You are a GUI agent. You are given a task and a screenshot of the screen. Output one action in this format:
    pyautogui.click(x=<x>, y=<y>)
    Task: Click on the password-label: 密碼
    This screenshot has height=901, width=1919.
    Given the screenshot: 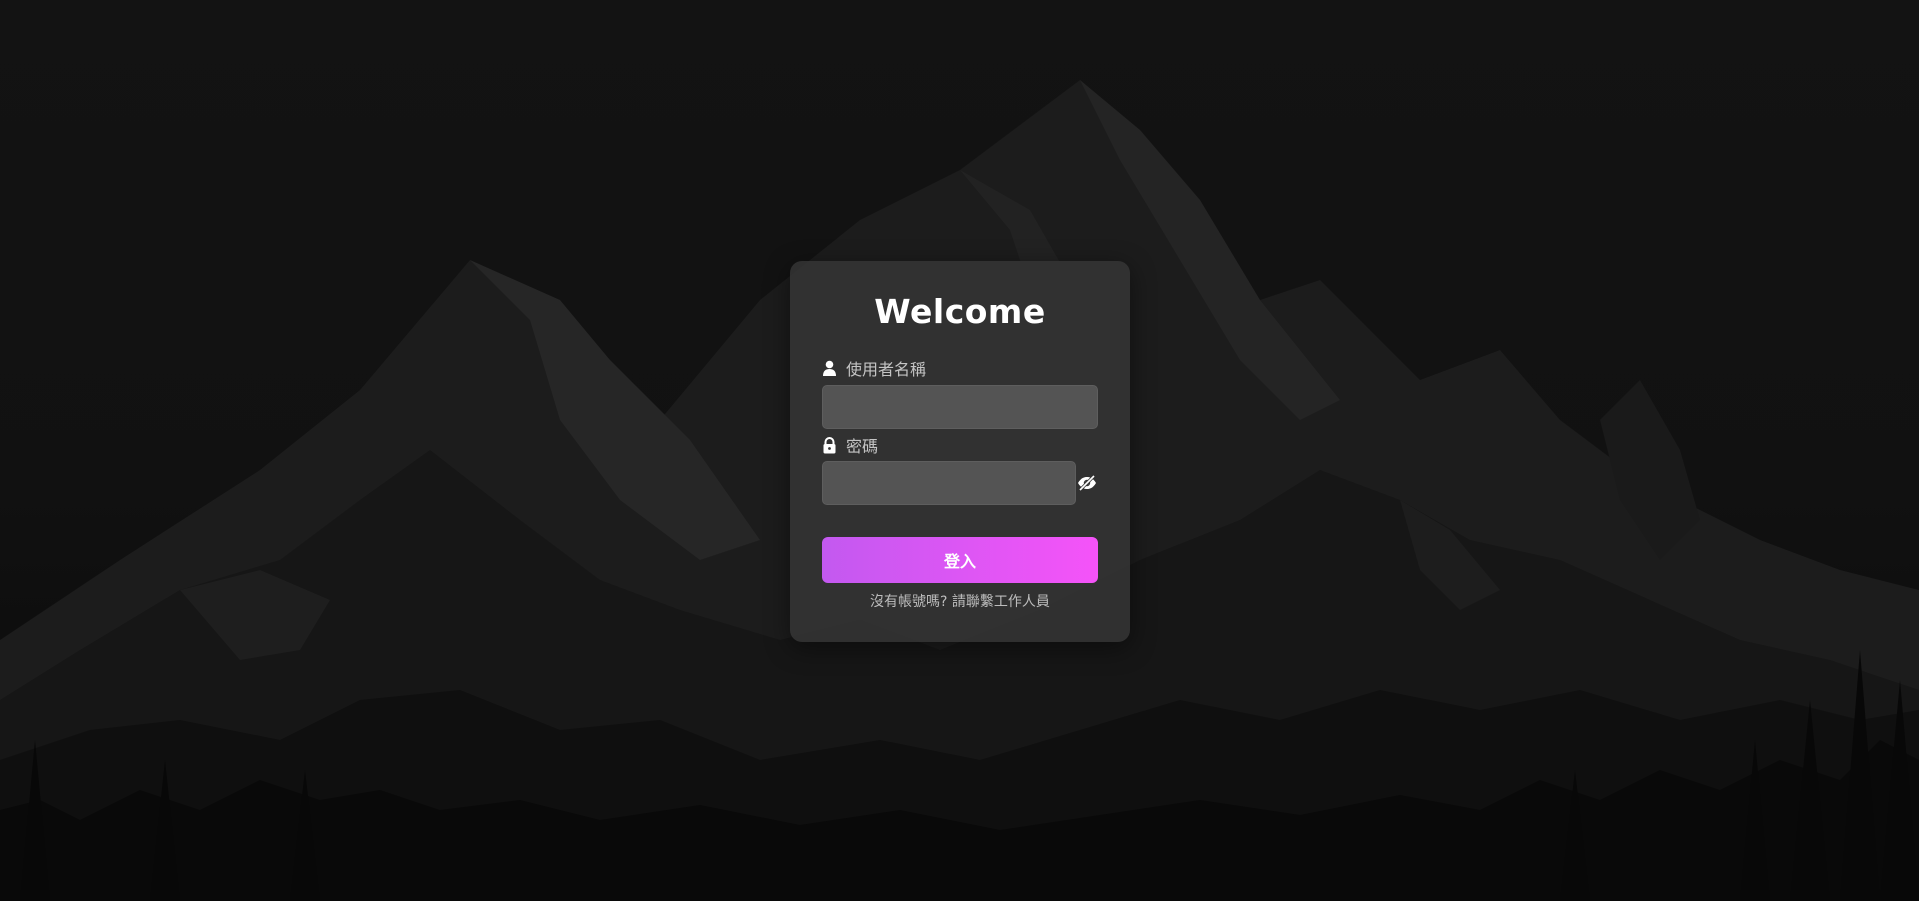 What is the action you would take?
    pyautogui.click(x=850, y=445)
    